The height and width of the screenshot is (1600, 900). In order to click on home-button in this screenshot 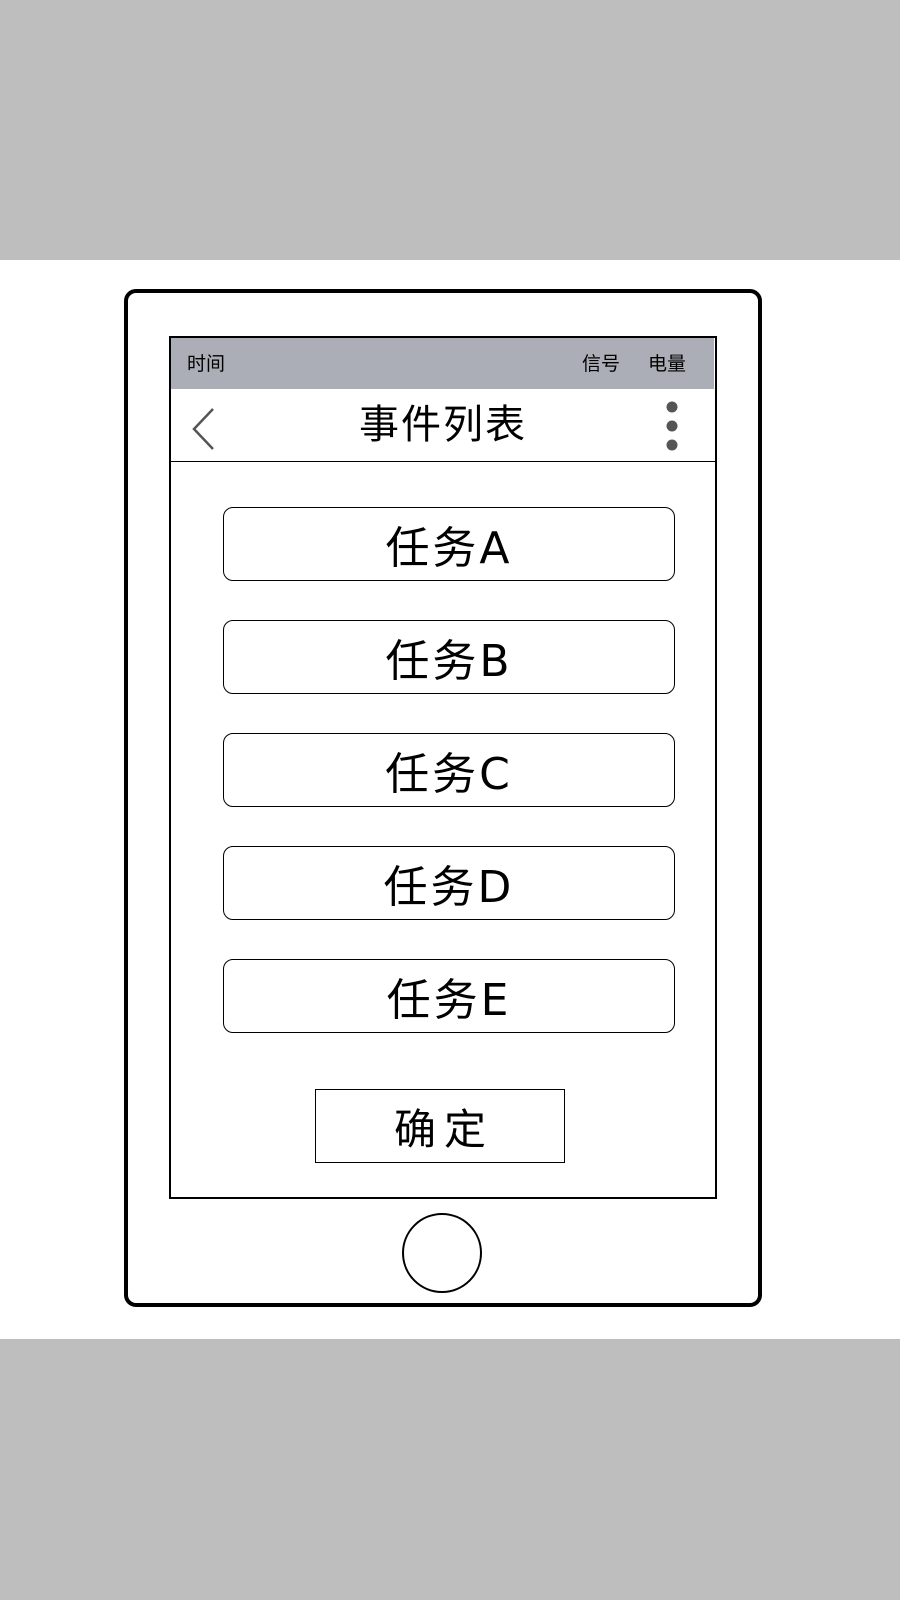, I will do `click(442, 1253)`.